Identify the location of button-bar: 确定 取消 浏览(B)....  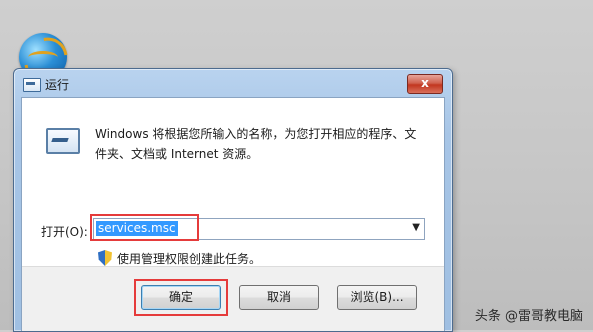
(233, 298).